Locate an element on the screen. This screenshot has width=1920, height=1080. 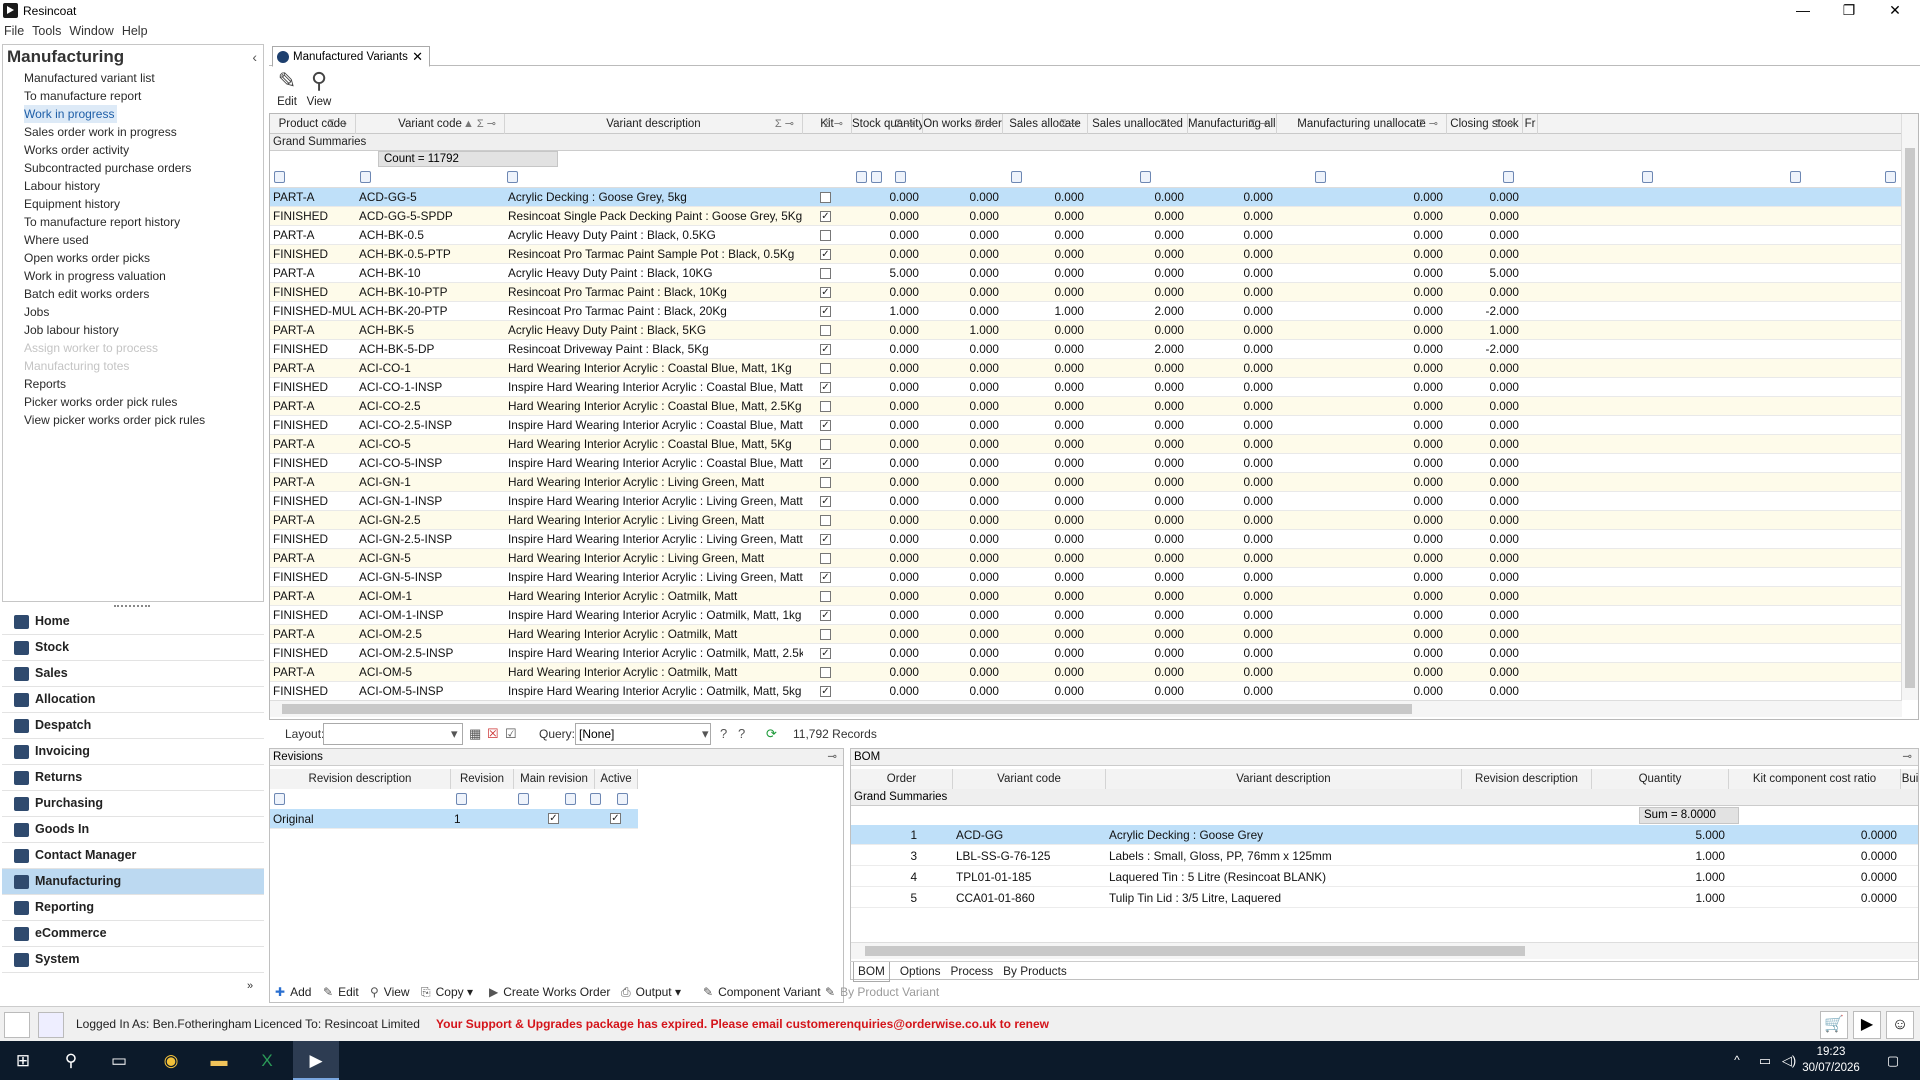
menu-tools: Tools is located at coordinates (46, 31).